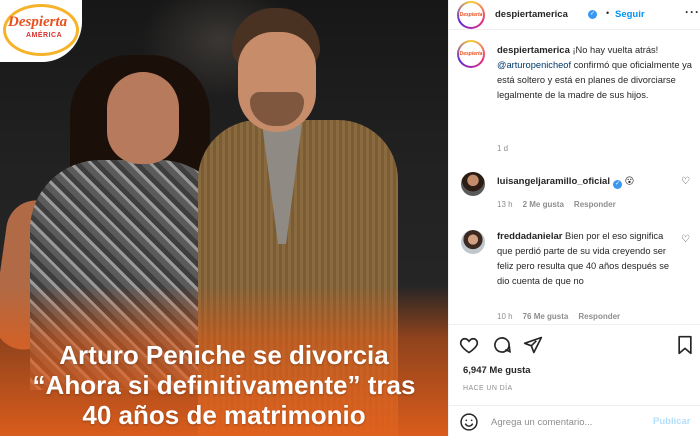 The height and width of the screenshot is (436, 700). What do you see at coordinates (692, 12) in the screenshot?
I see `more-options-icon: ···` at bounding box center [692, 12].